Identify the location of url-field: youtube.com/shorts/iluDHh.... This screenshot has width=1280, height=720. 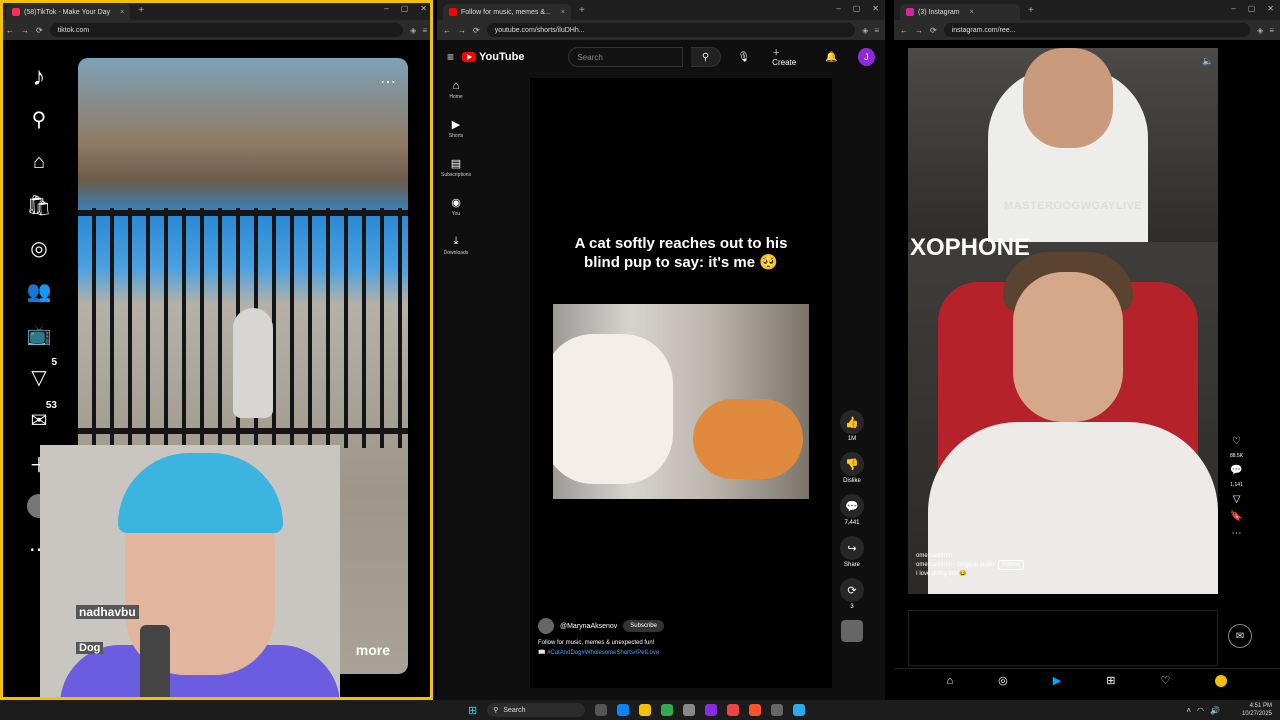
(671, 30).